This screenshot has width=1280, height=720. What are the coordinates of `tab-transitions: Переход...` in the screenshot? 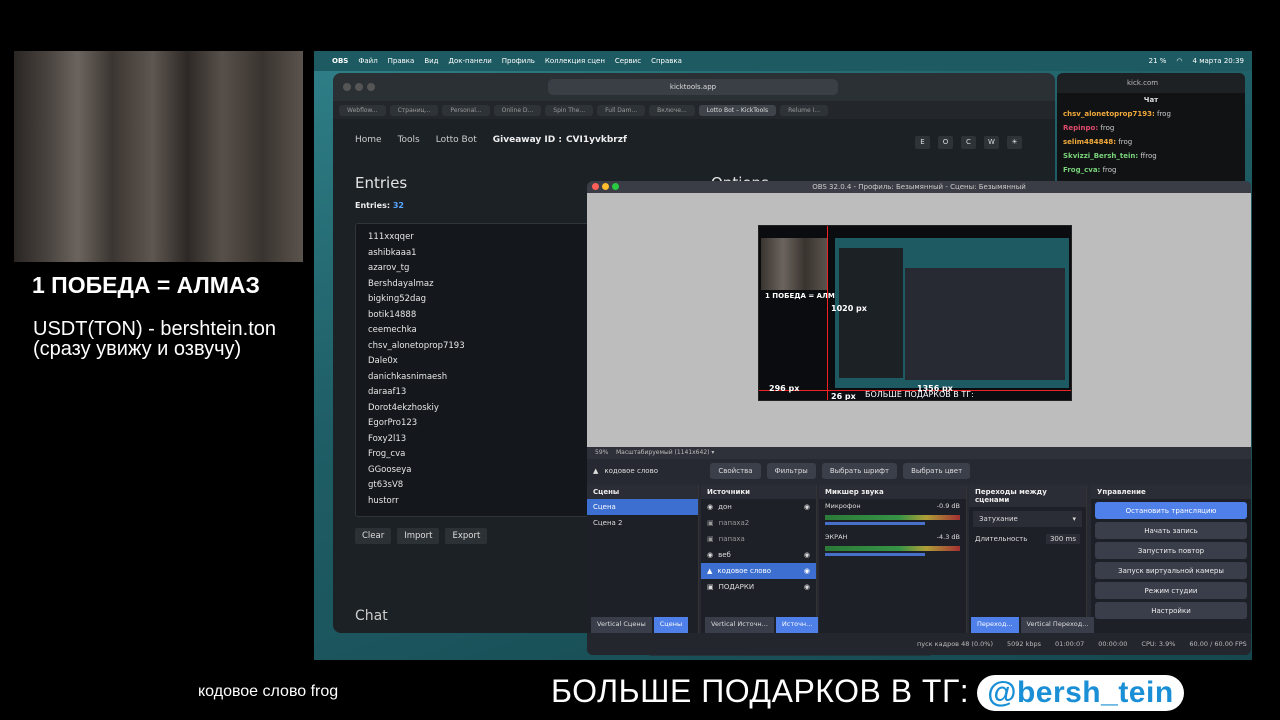 It's located at (995, 625).